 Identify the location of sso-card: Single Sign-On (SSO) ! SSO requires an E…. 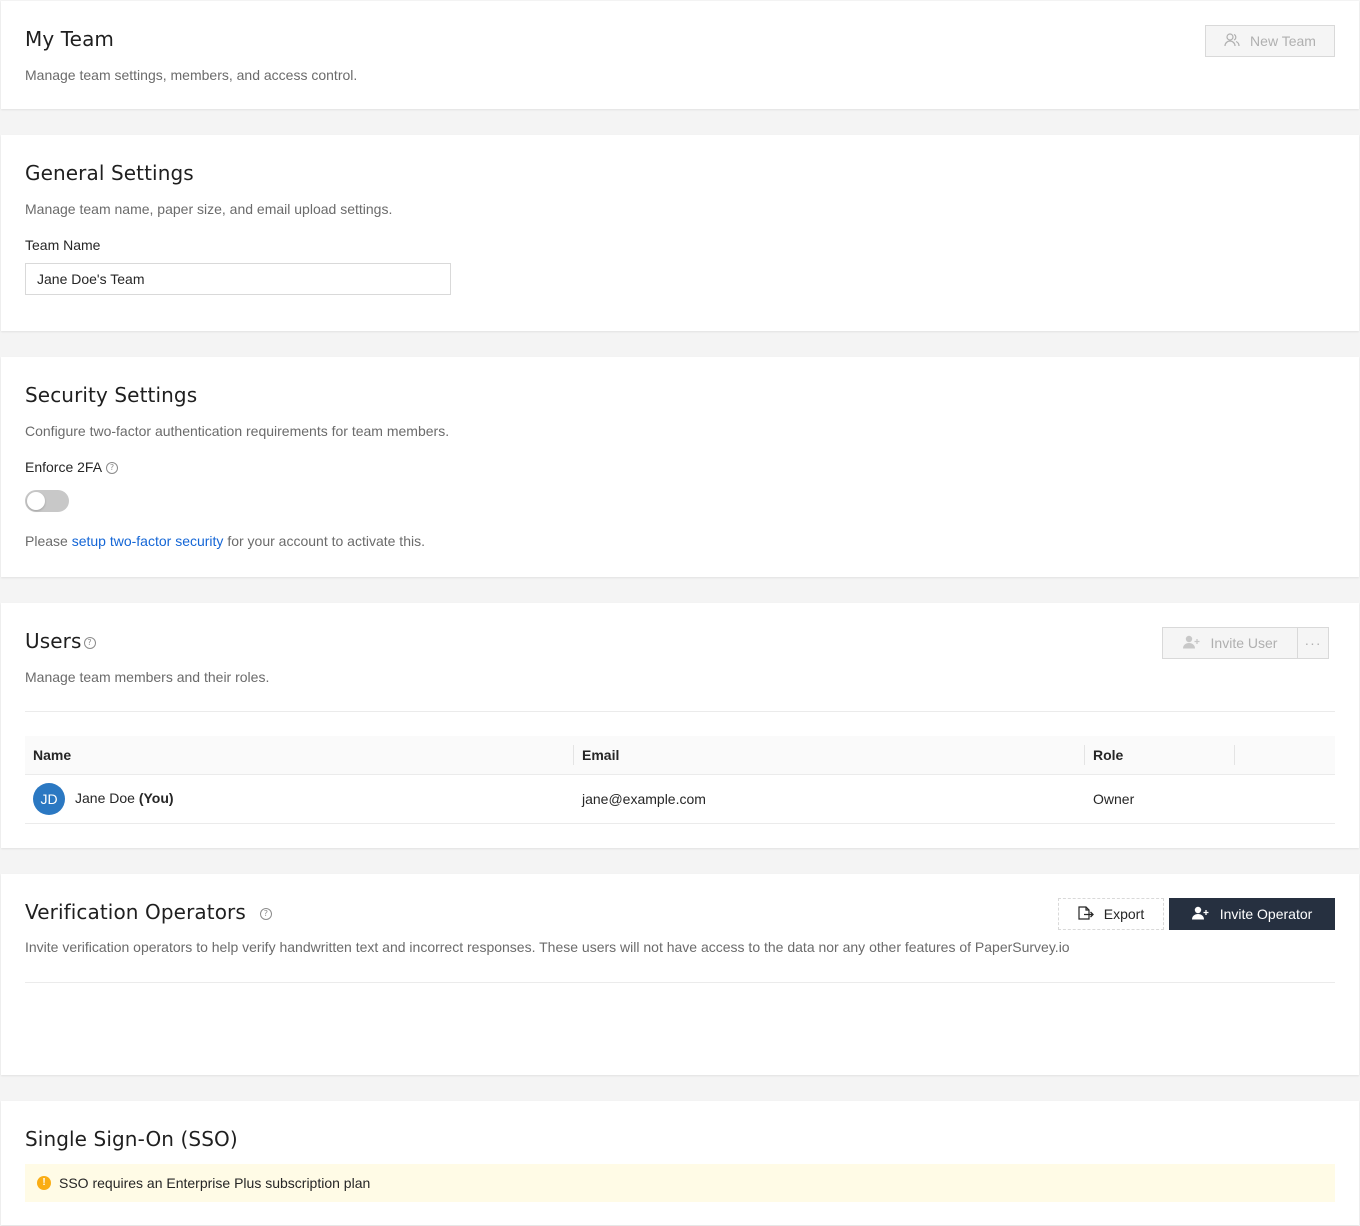
(680, 1163).